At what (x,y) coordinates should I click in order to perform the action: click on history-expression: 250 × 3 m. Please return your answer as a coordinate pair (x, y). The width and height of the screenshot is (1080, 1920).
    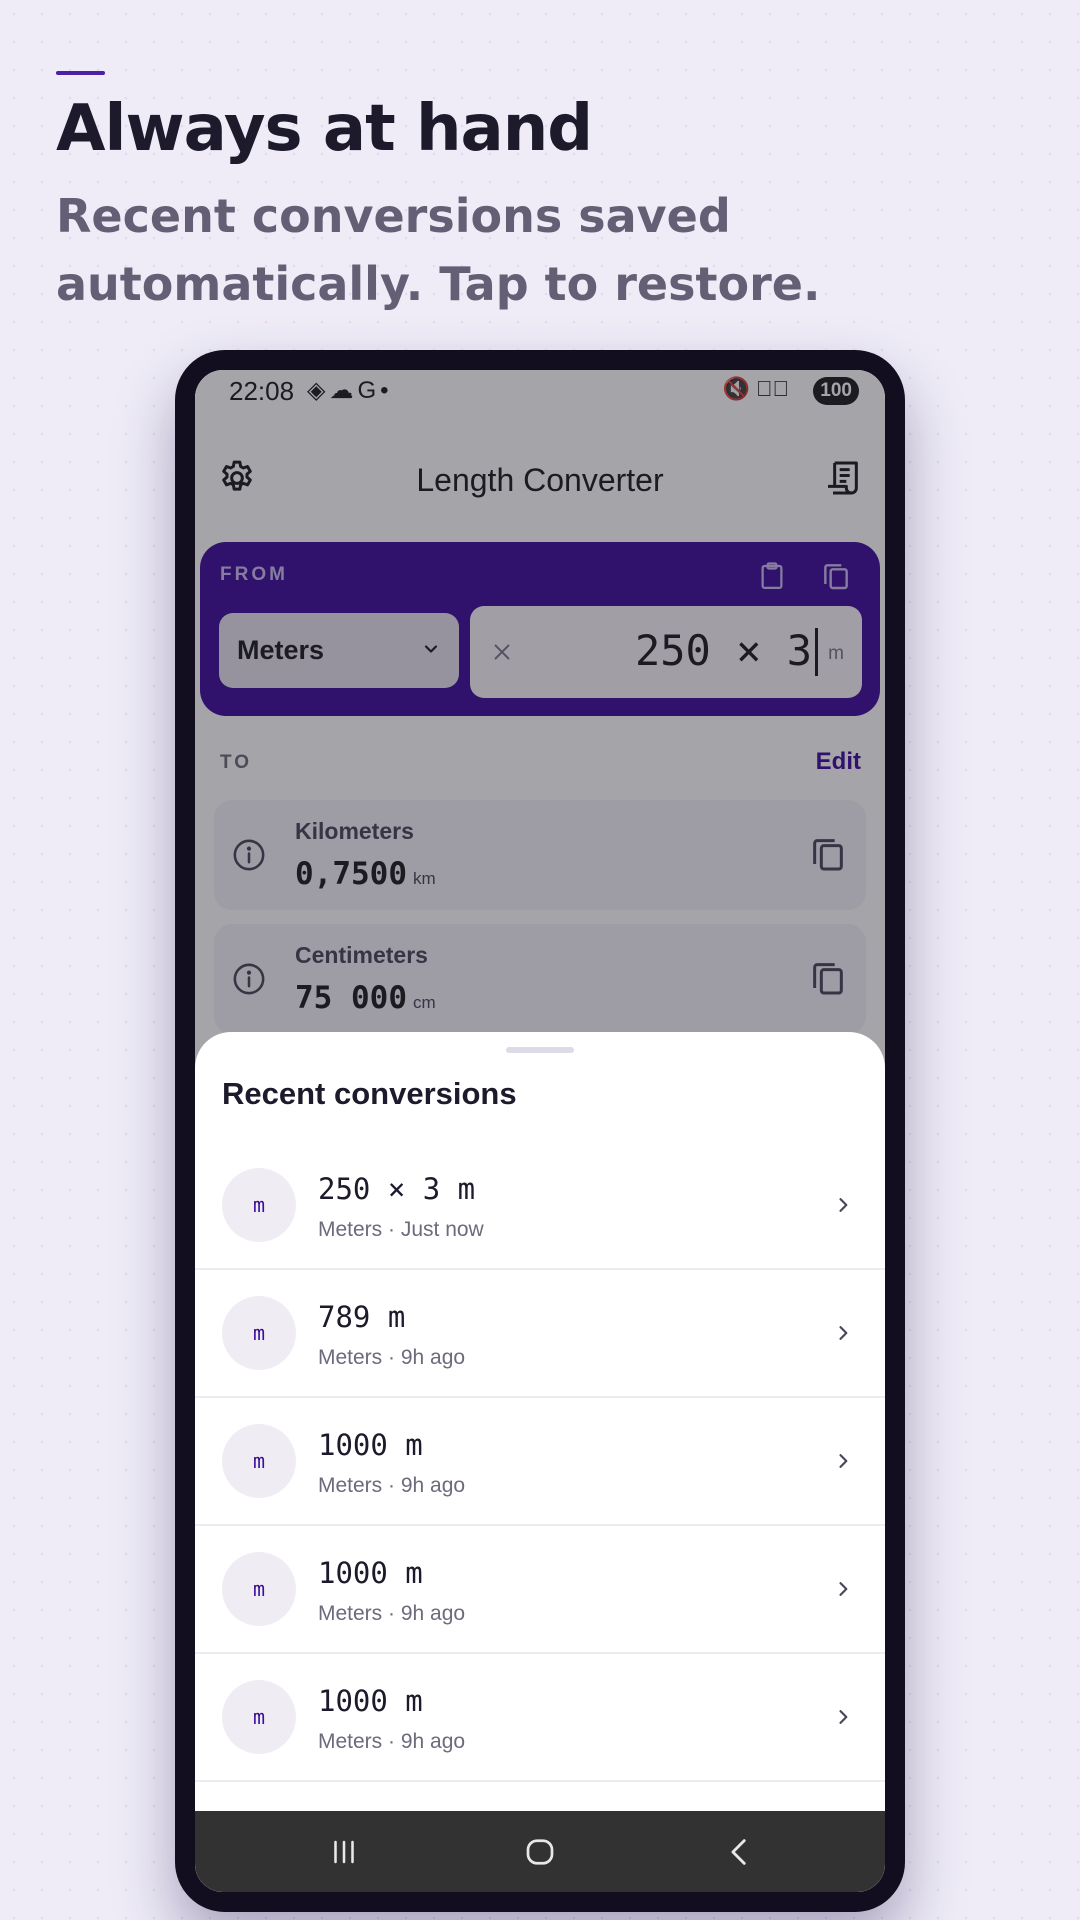
    Looking at the image, I should click on (397, 1189).